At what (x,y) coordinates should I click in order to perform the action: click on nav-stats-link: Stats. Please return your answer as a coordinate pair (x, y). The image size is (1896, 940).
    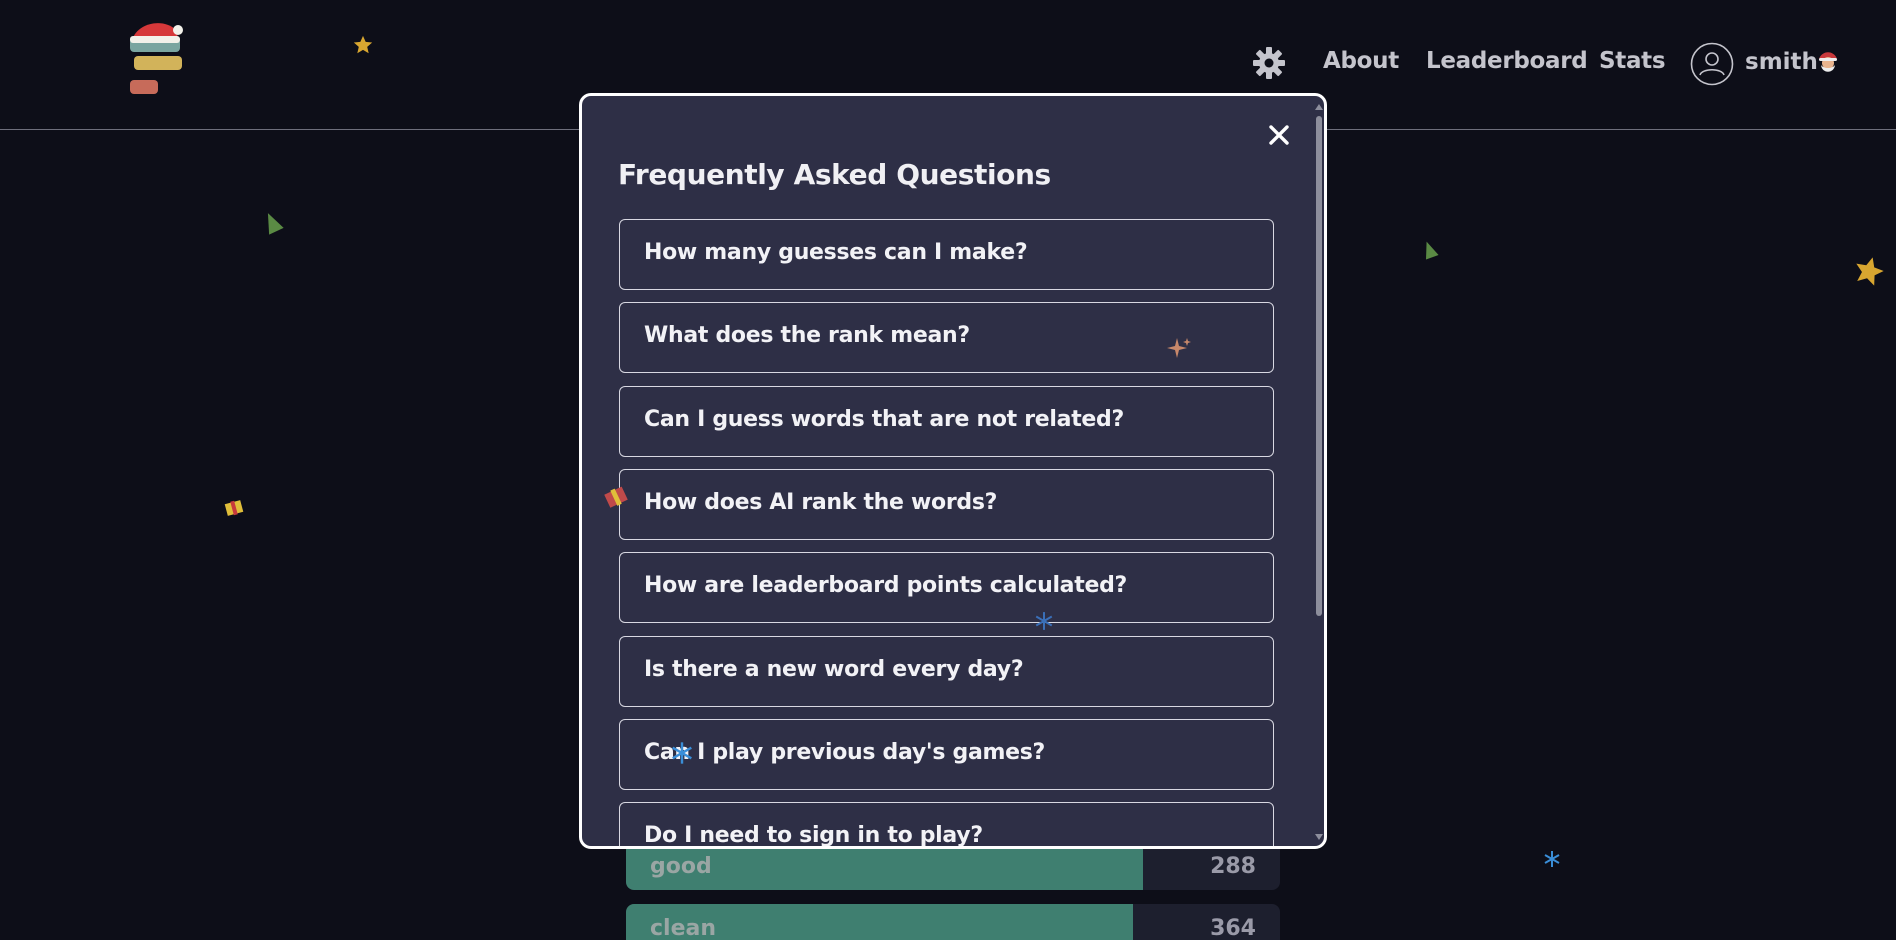
    Looking at the image, I should click on (1632, 61).